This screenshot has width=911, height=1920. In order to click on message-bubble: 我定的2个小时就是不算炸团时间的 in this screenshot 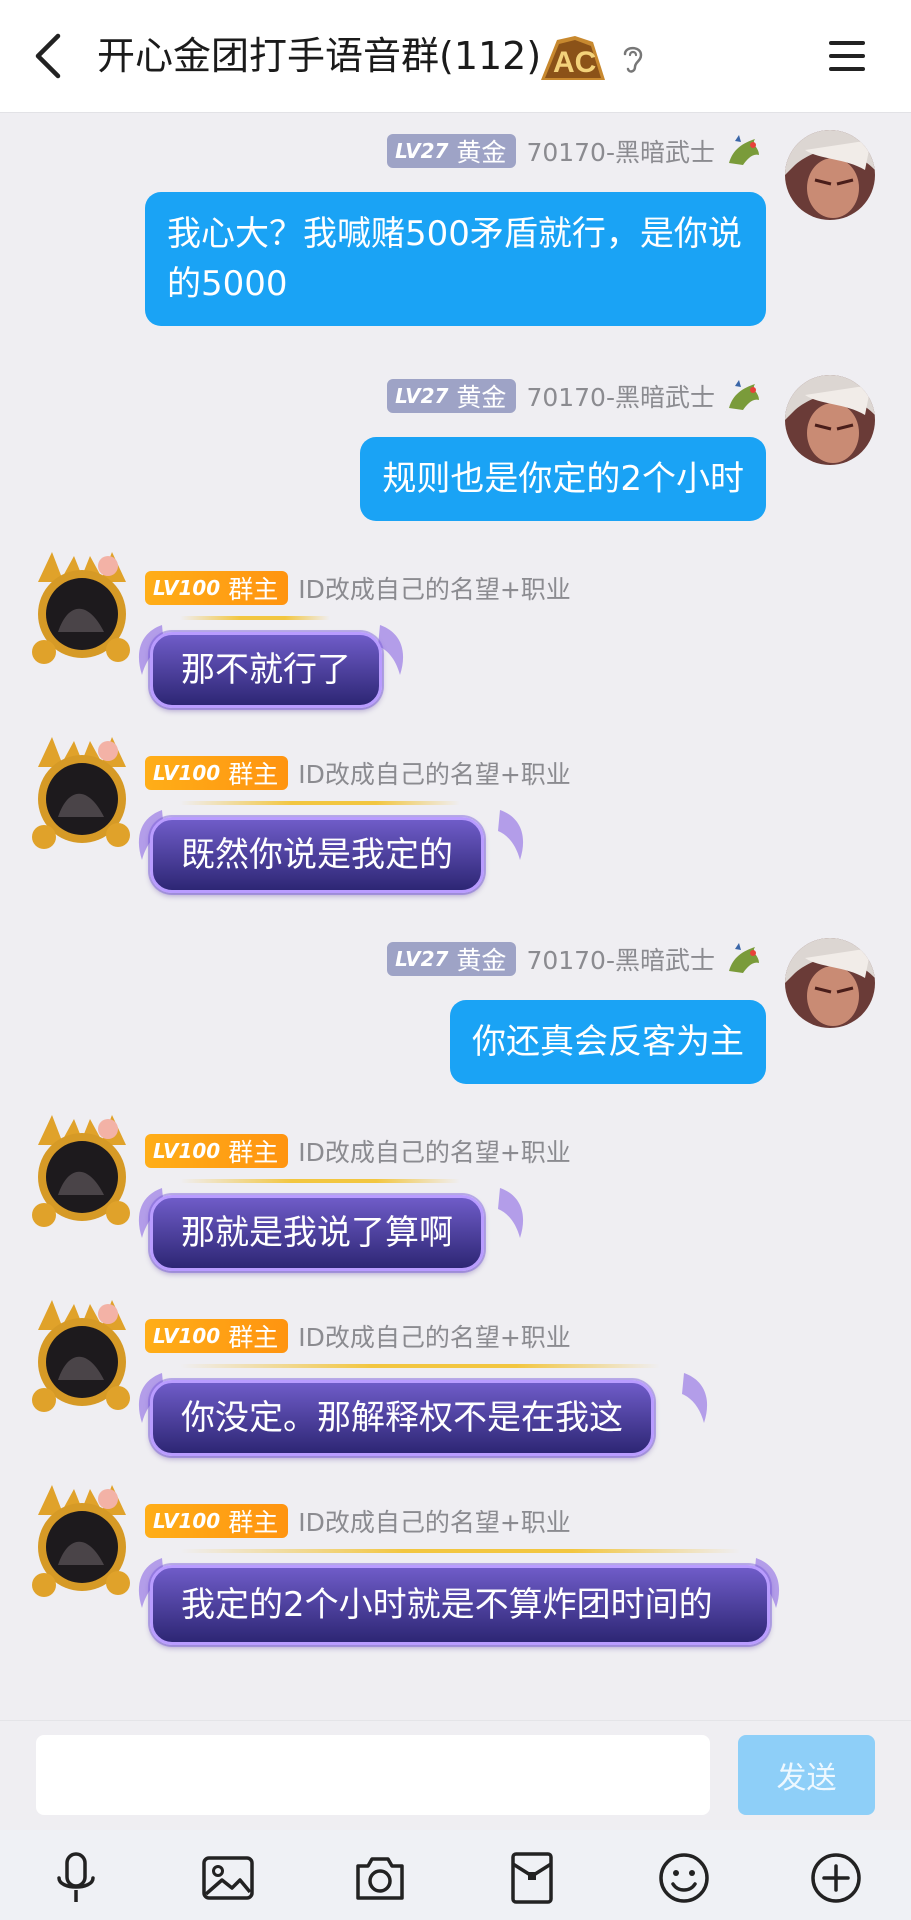, I will do `click(460, 1605)`.